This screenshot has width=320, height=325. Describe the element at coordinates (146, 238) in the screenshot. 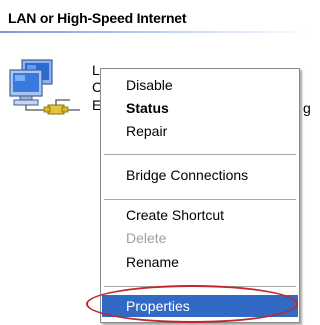

I see `menu-item-delete: Delete` at that location.